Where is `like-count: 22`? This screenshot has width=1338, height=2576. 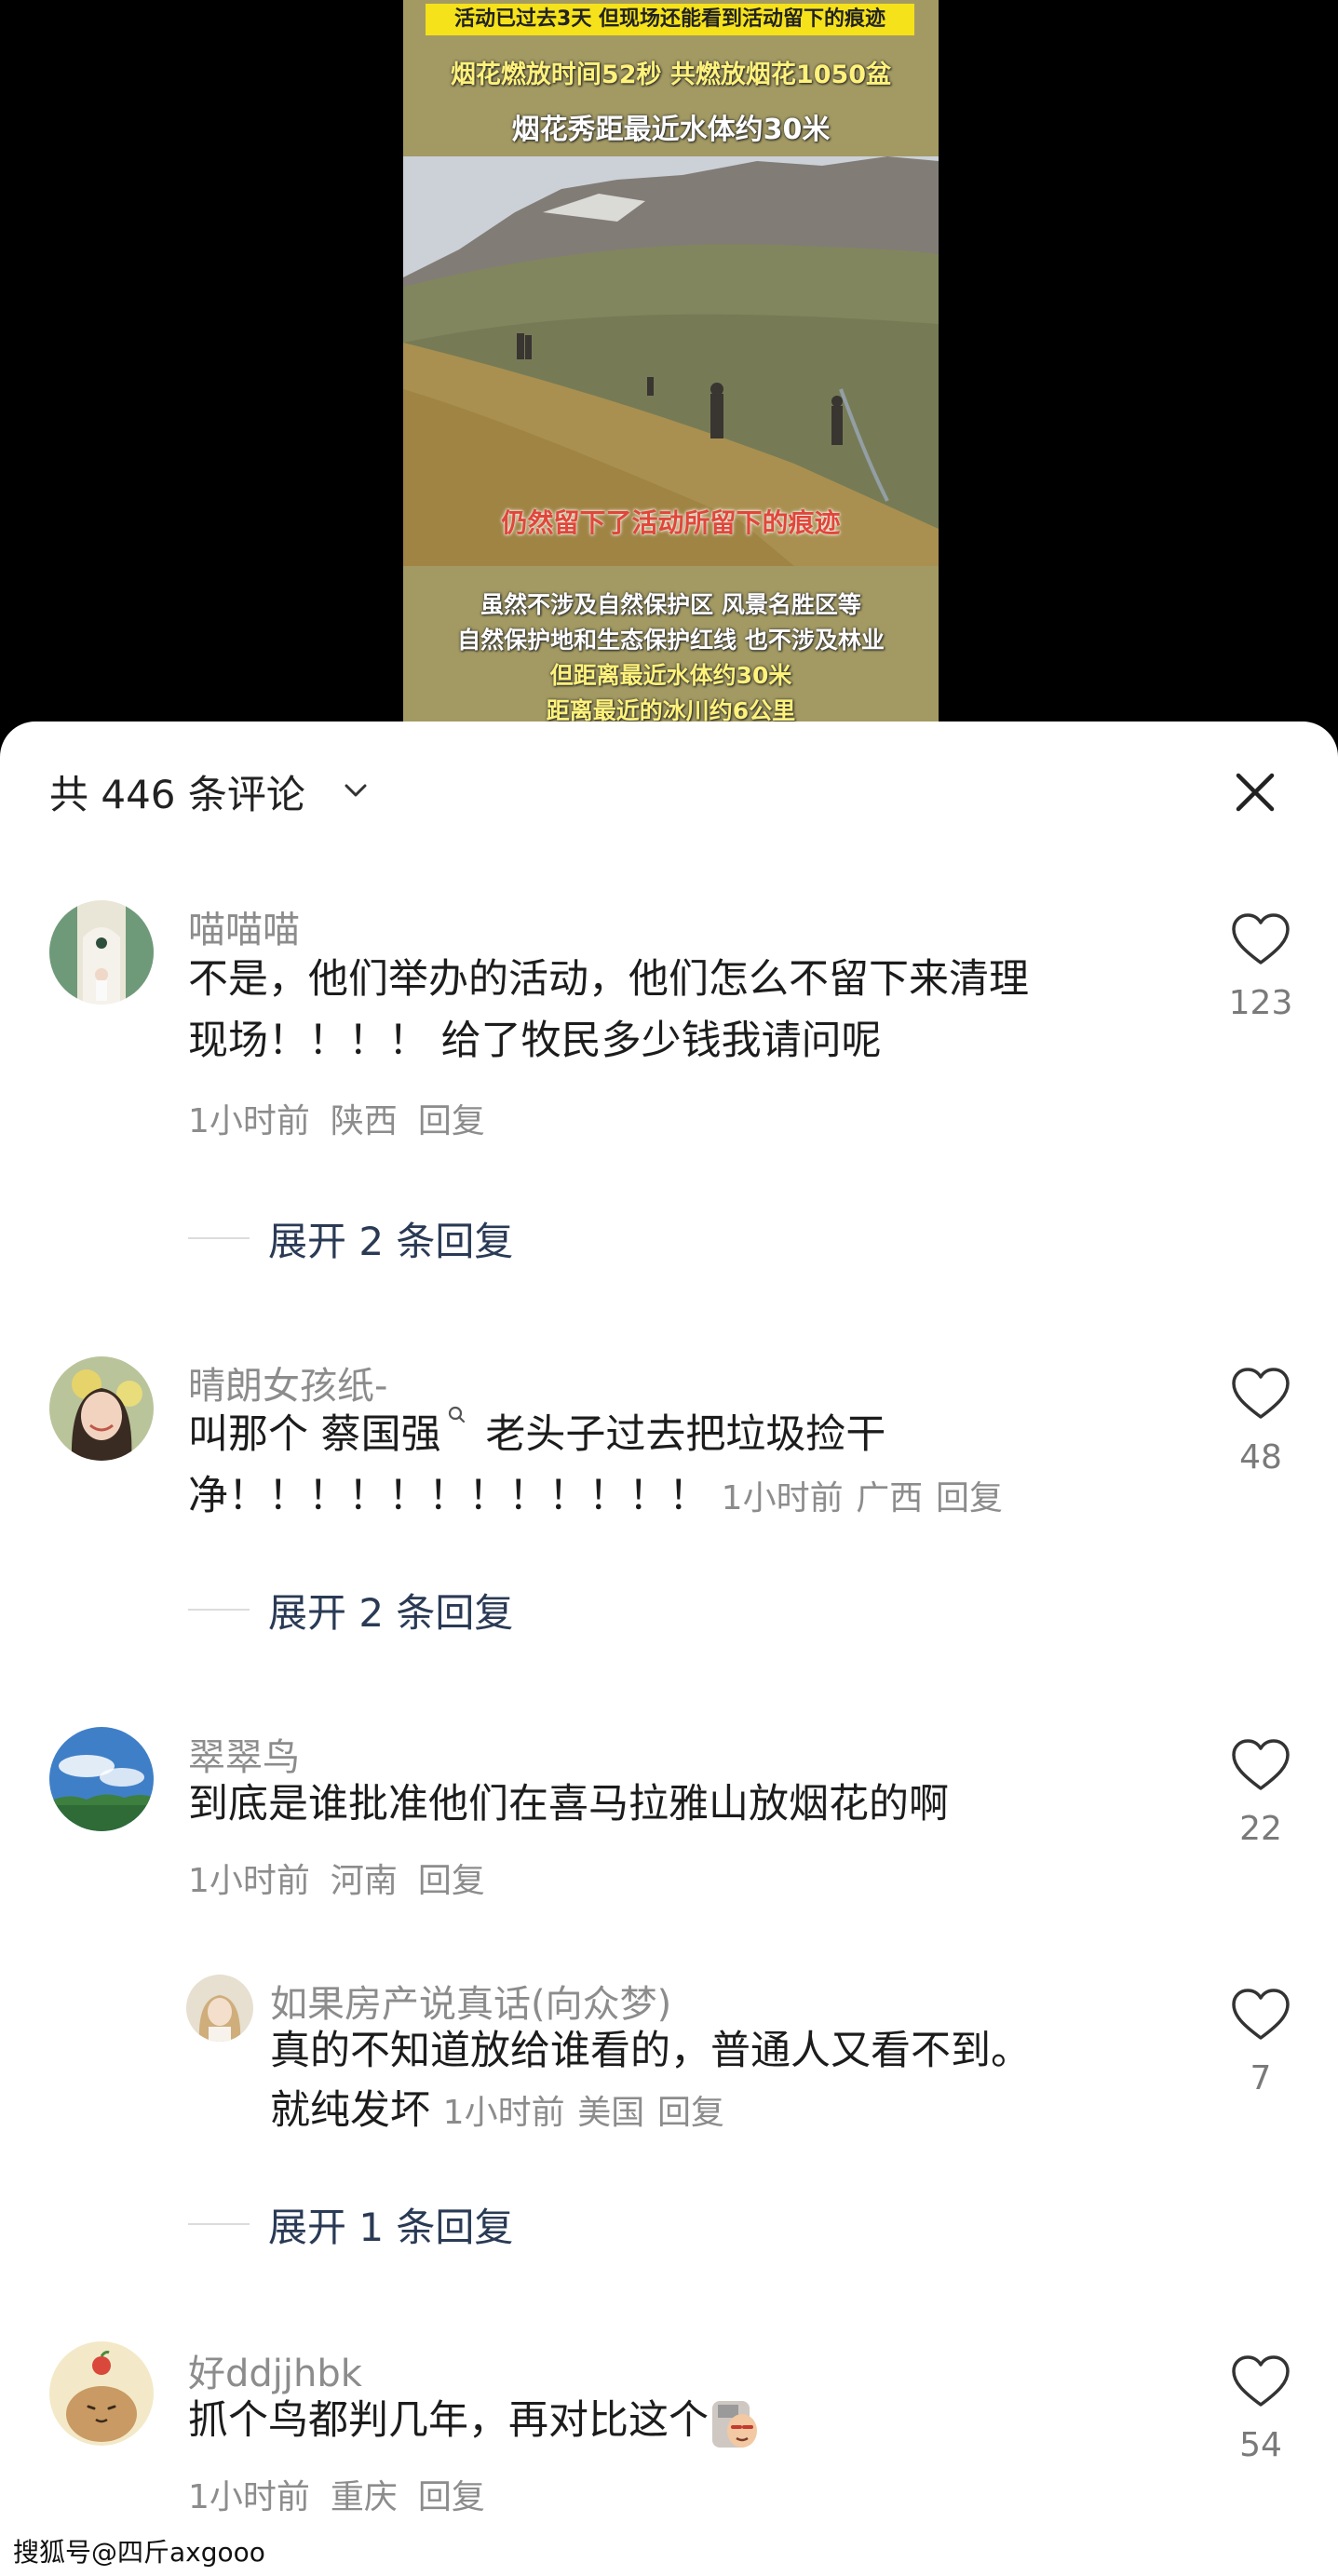 like-count: 22 is located at coordinates (1260, 1829).